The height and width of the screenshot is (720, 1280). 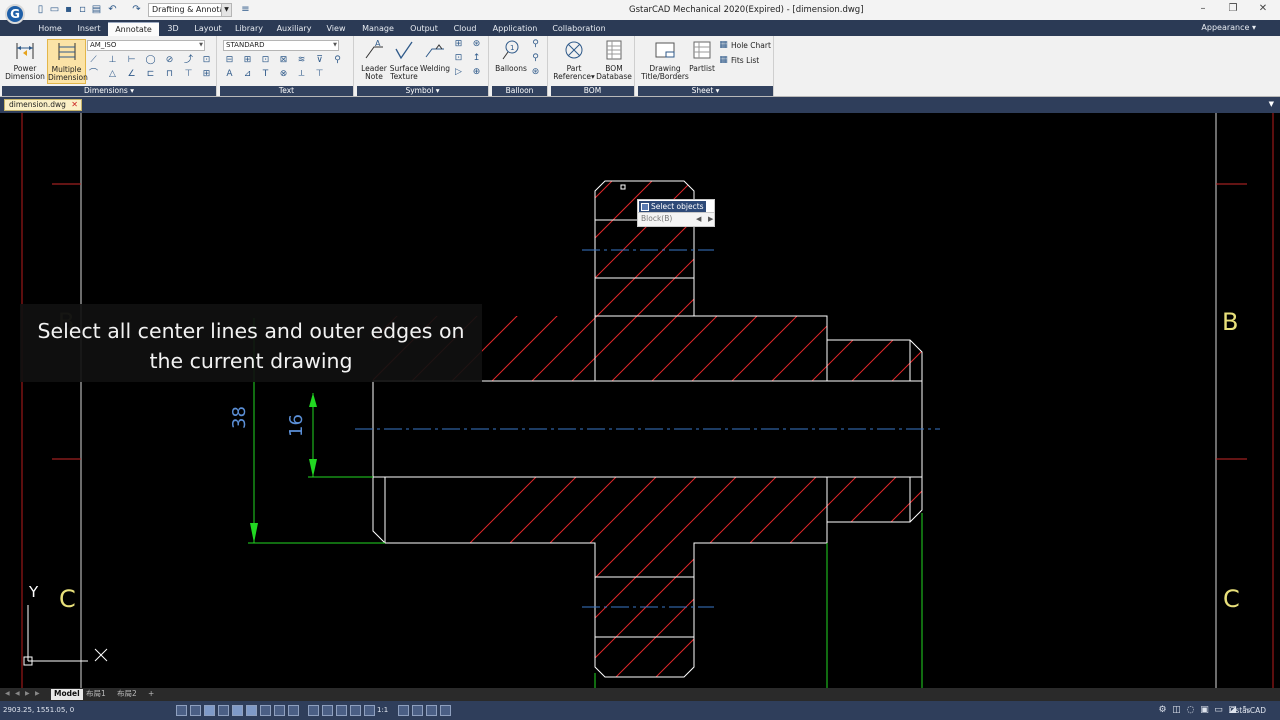 I want to click on lightbulb-icon: ◌, so click(x=1190, y=710).